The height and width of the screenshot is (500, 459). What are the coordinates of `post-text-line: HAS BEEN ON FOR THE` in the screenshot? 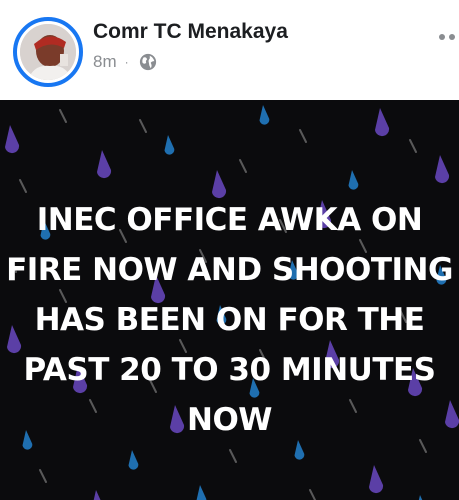 It's located at (229, 320).